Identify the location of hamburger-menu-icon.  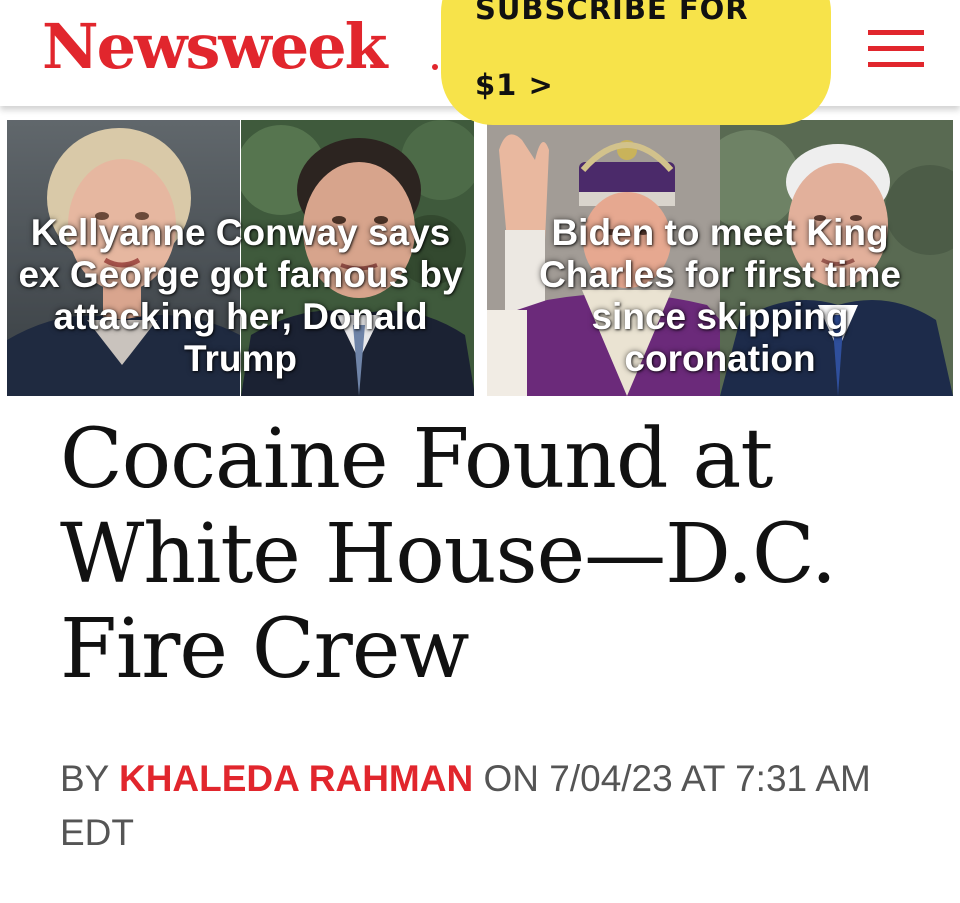
(896, 49).